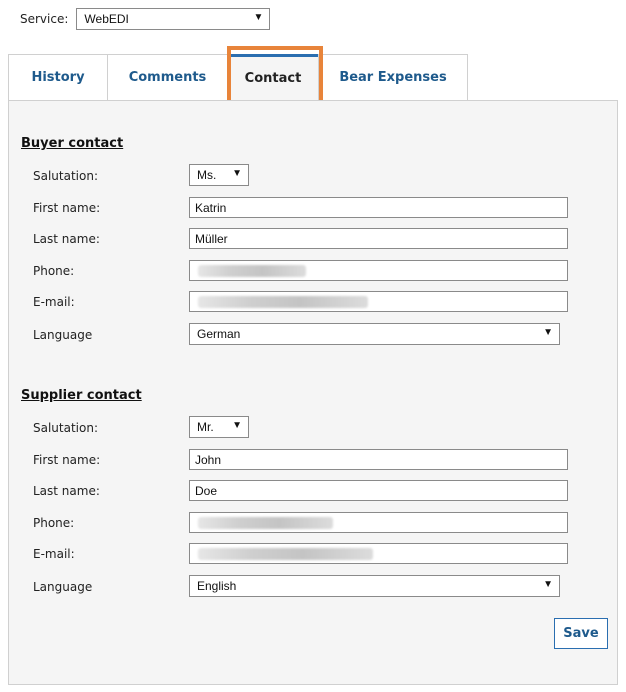 The height and width of the screenshot is (692, 626). What do you see at coordinates (378, 238) in the screenshot?
I see `buyer-last-name-input: Müller` at bounding box center [378, 238].